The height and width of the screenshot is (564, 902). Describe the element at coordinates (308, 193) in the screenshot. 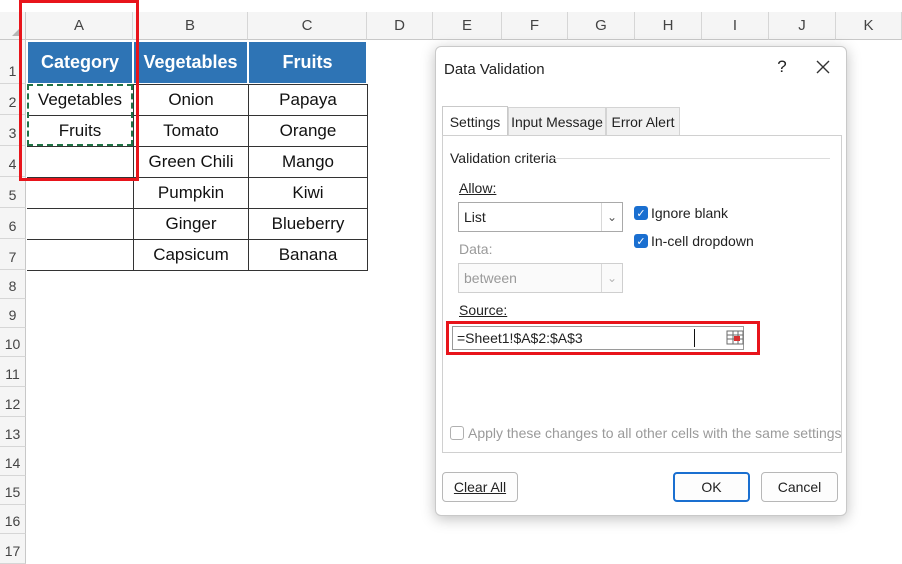

I see `fruit-cell: Kiwi` at that location.